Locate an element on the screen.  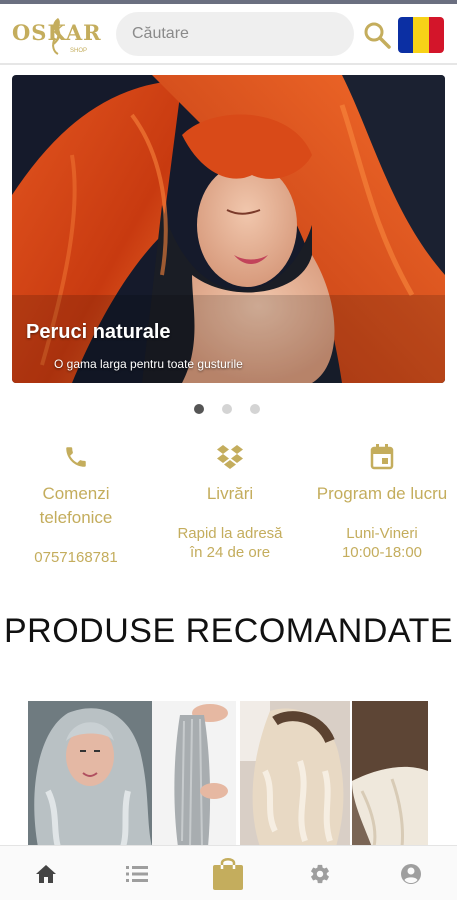
bottom-navigation is located at coordinates (228, 872).